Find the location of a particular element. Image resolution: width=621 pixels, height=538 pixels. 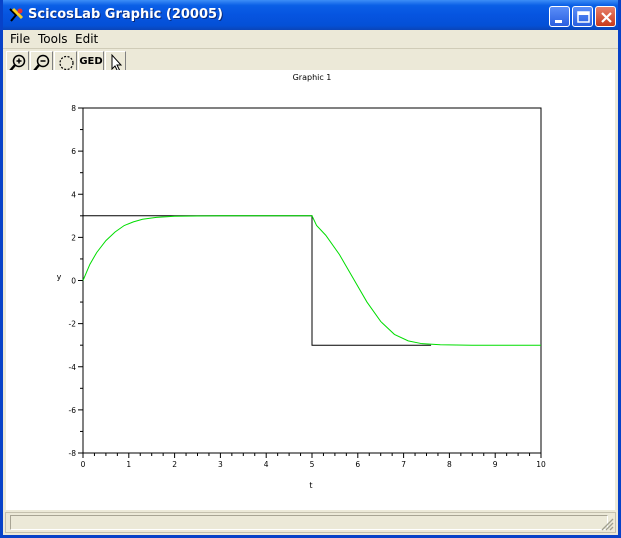

status-bar is located at coordinates (310, 522).